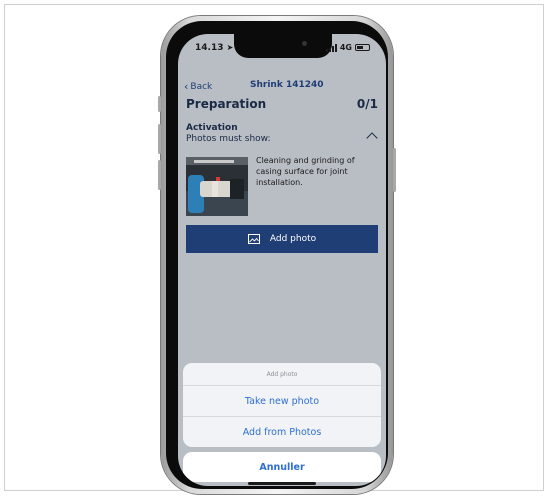 The image size is (550, 497). Describe the element at coordinates (282, 432) in the screenshot. I see `add-from-photos-option: Add from Photos` at that location.